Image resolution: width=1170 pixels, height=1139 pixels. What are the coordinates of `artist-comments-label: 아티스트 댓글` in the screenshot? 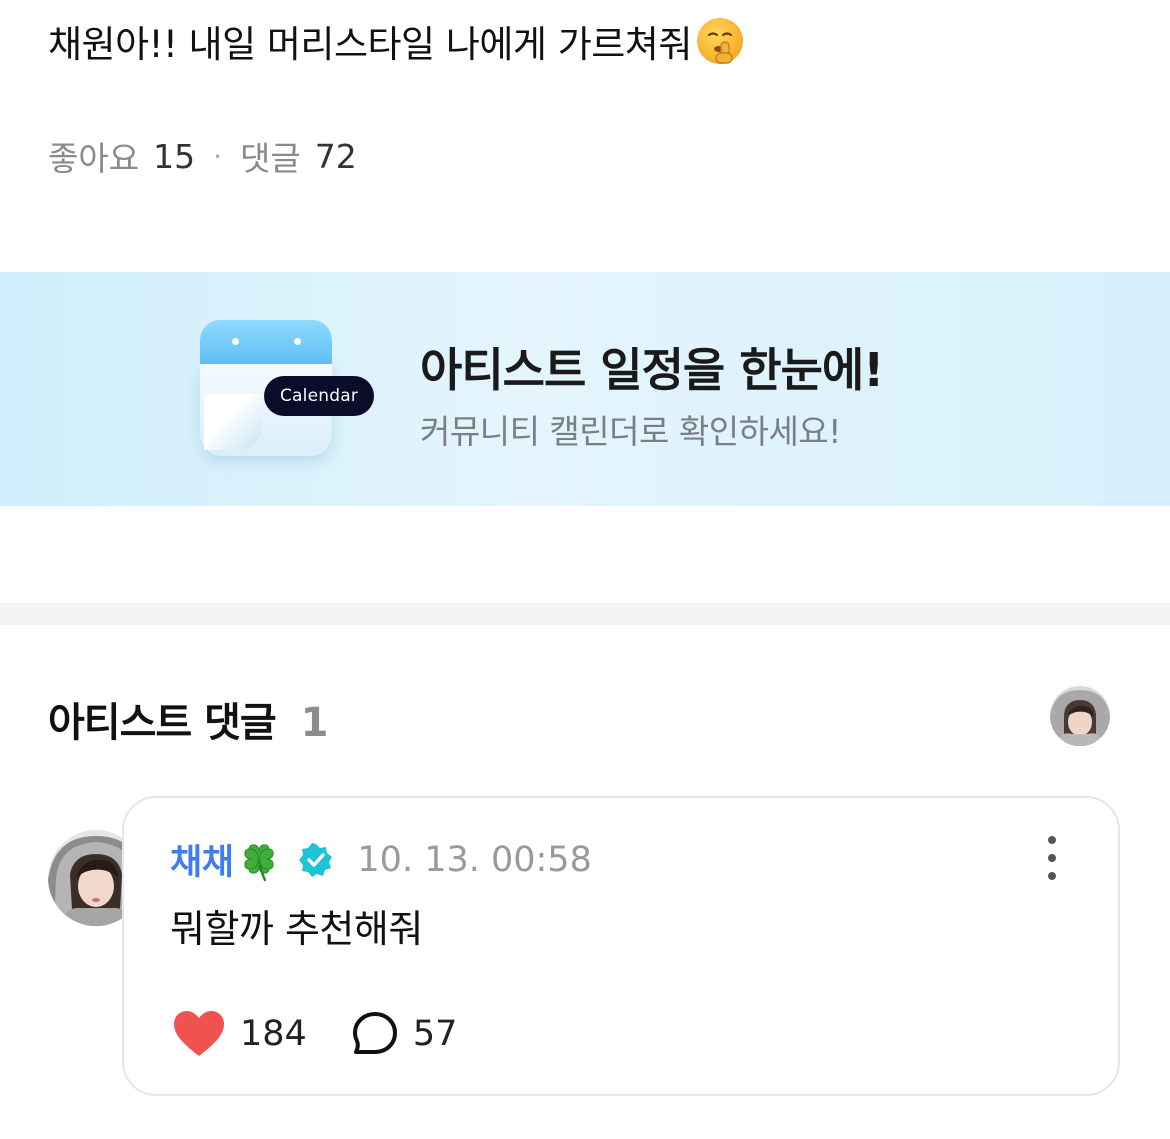 It's located at (162, 723).